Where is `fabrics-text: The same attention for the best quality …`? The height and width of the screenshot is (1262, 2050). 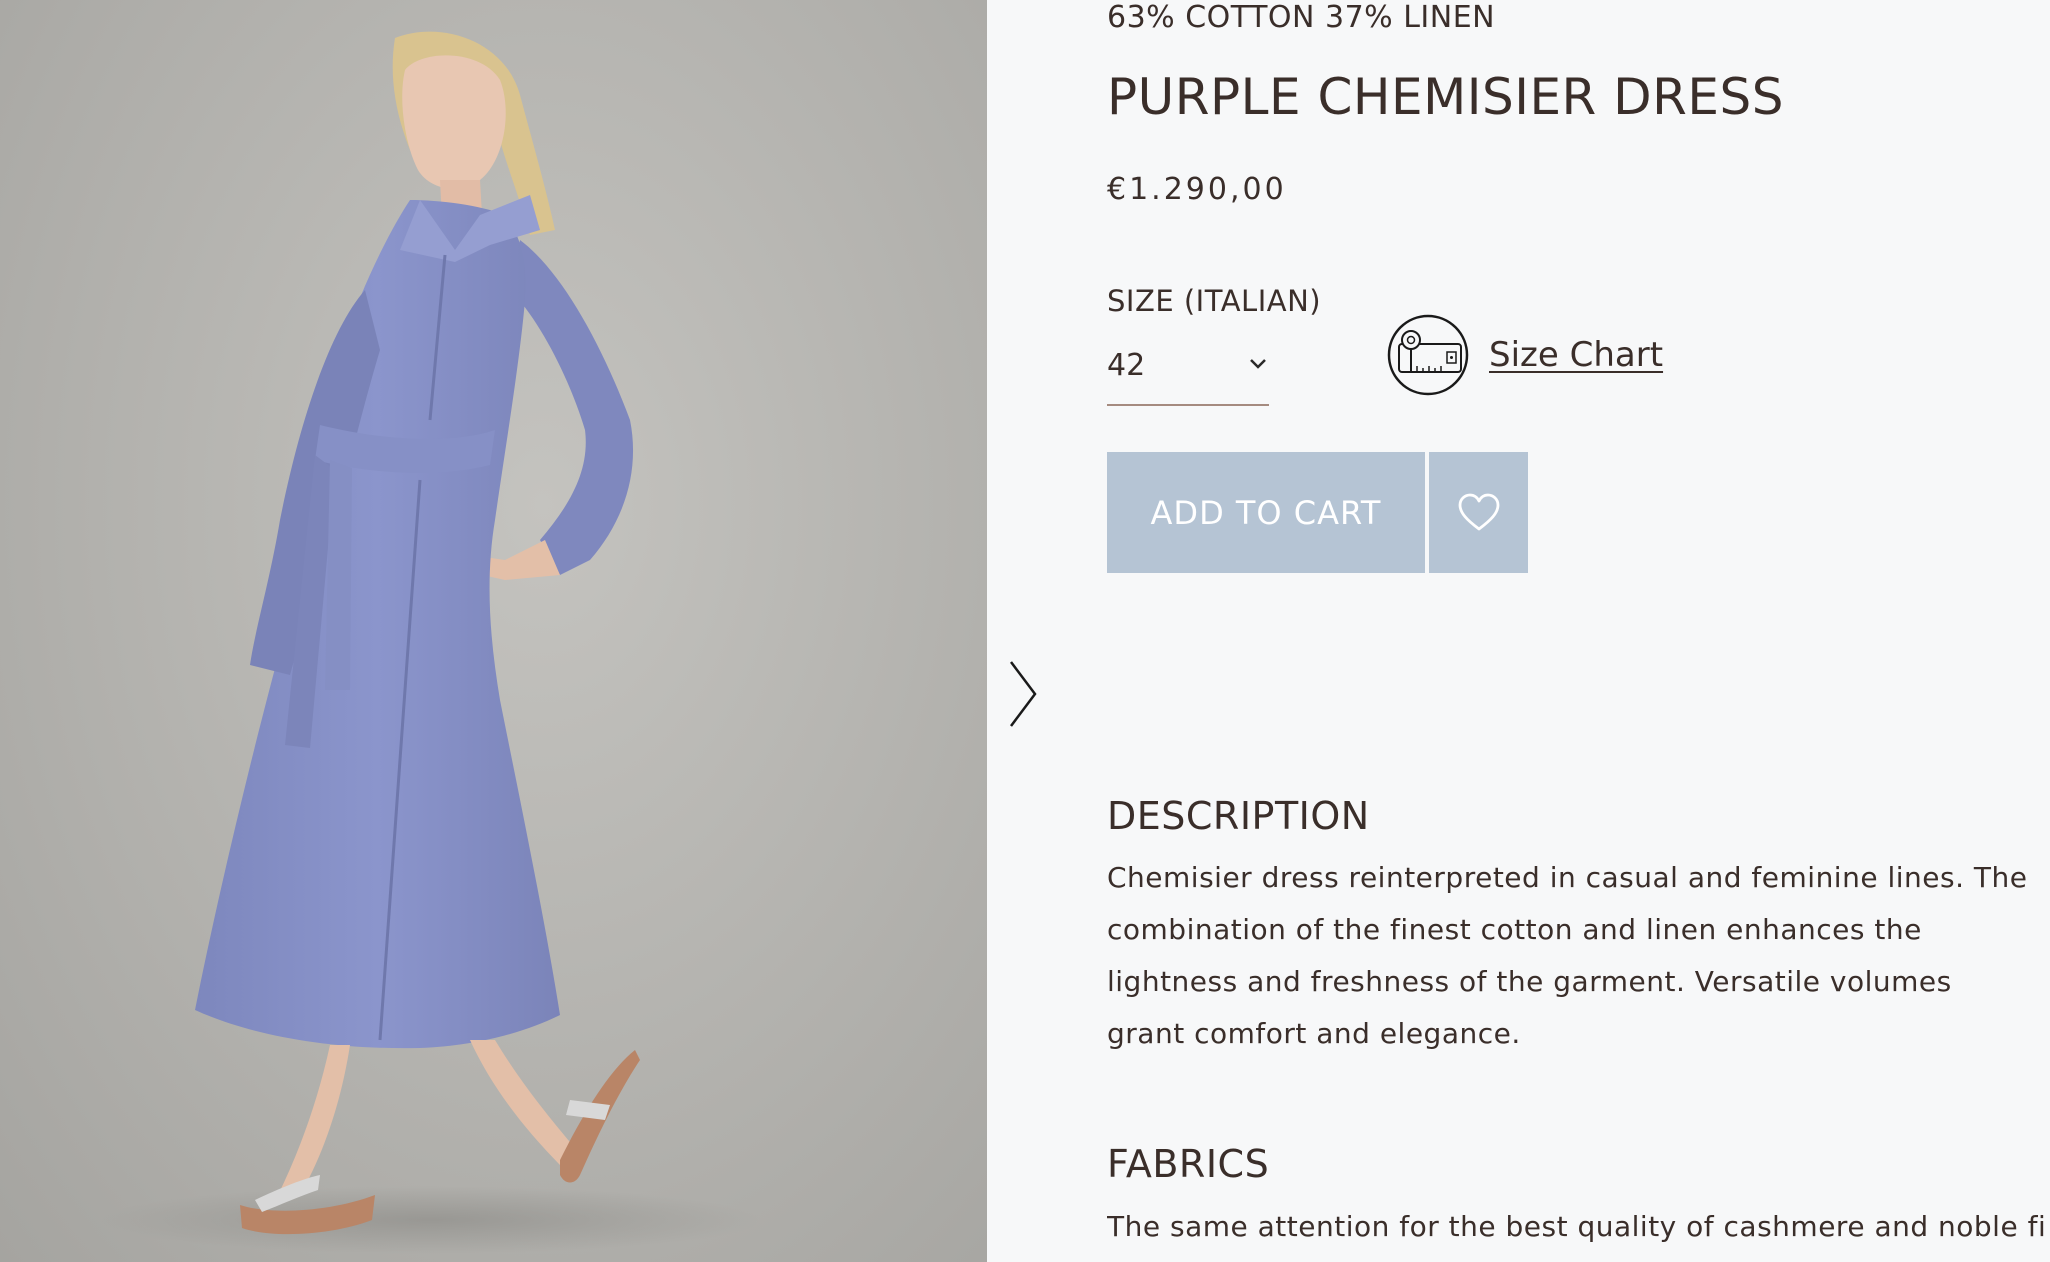
fabrics-text: The same attention for the best quality … is located at coordinates (1577, 1226).